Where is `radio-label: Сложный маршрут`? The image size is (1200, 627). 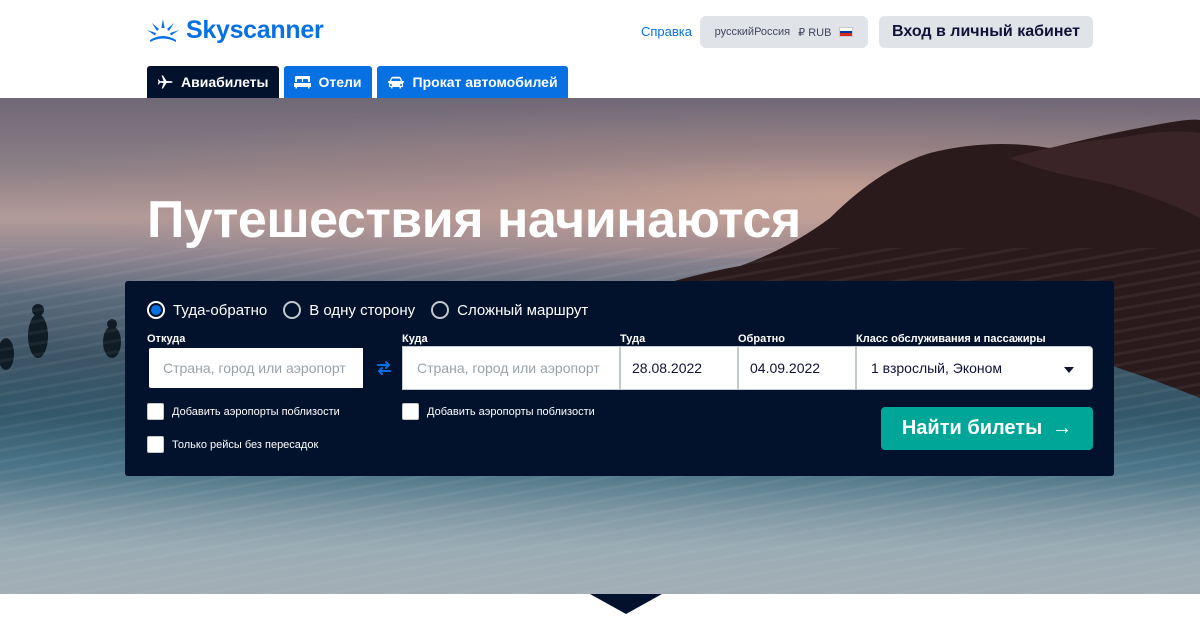 radio-label: Сложный маршрут is located at coordinates (523, 310).